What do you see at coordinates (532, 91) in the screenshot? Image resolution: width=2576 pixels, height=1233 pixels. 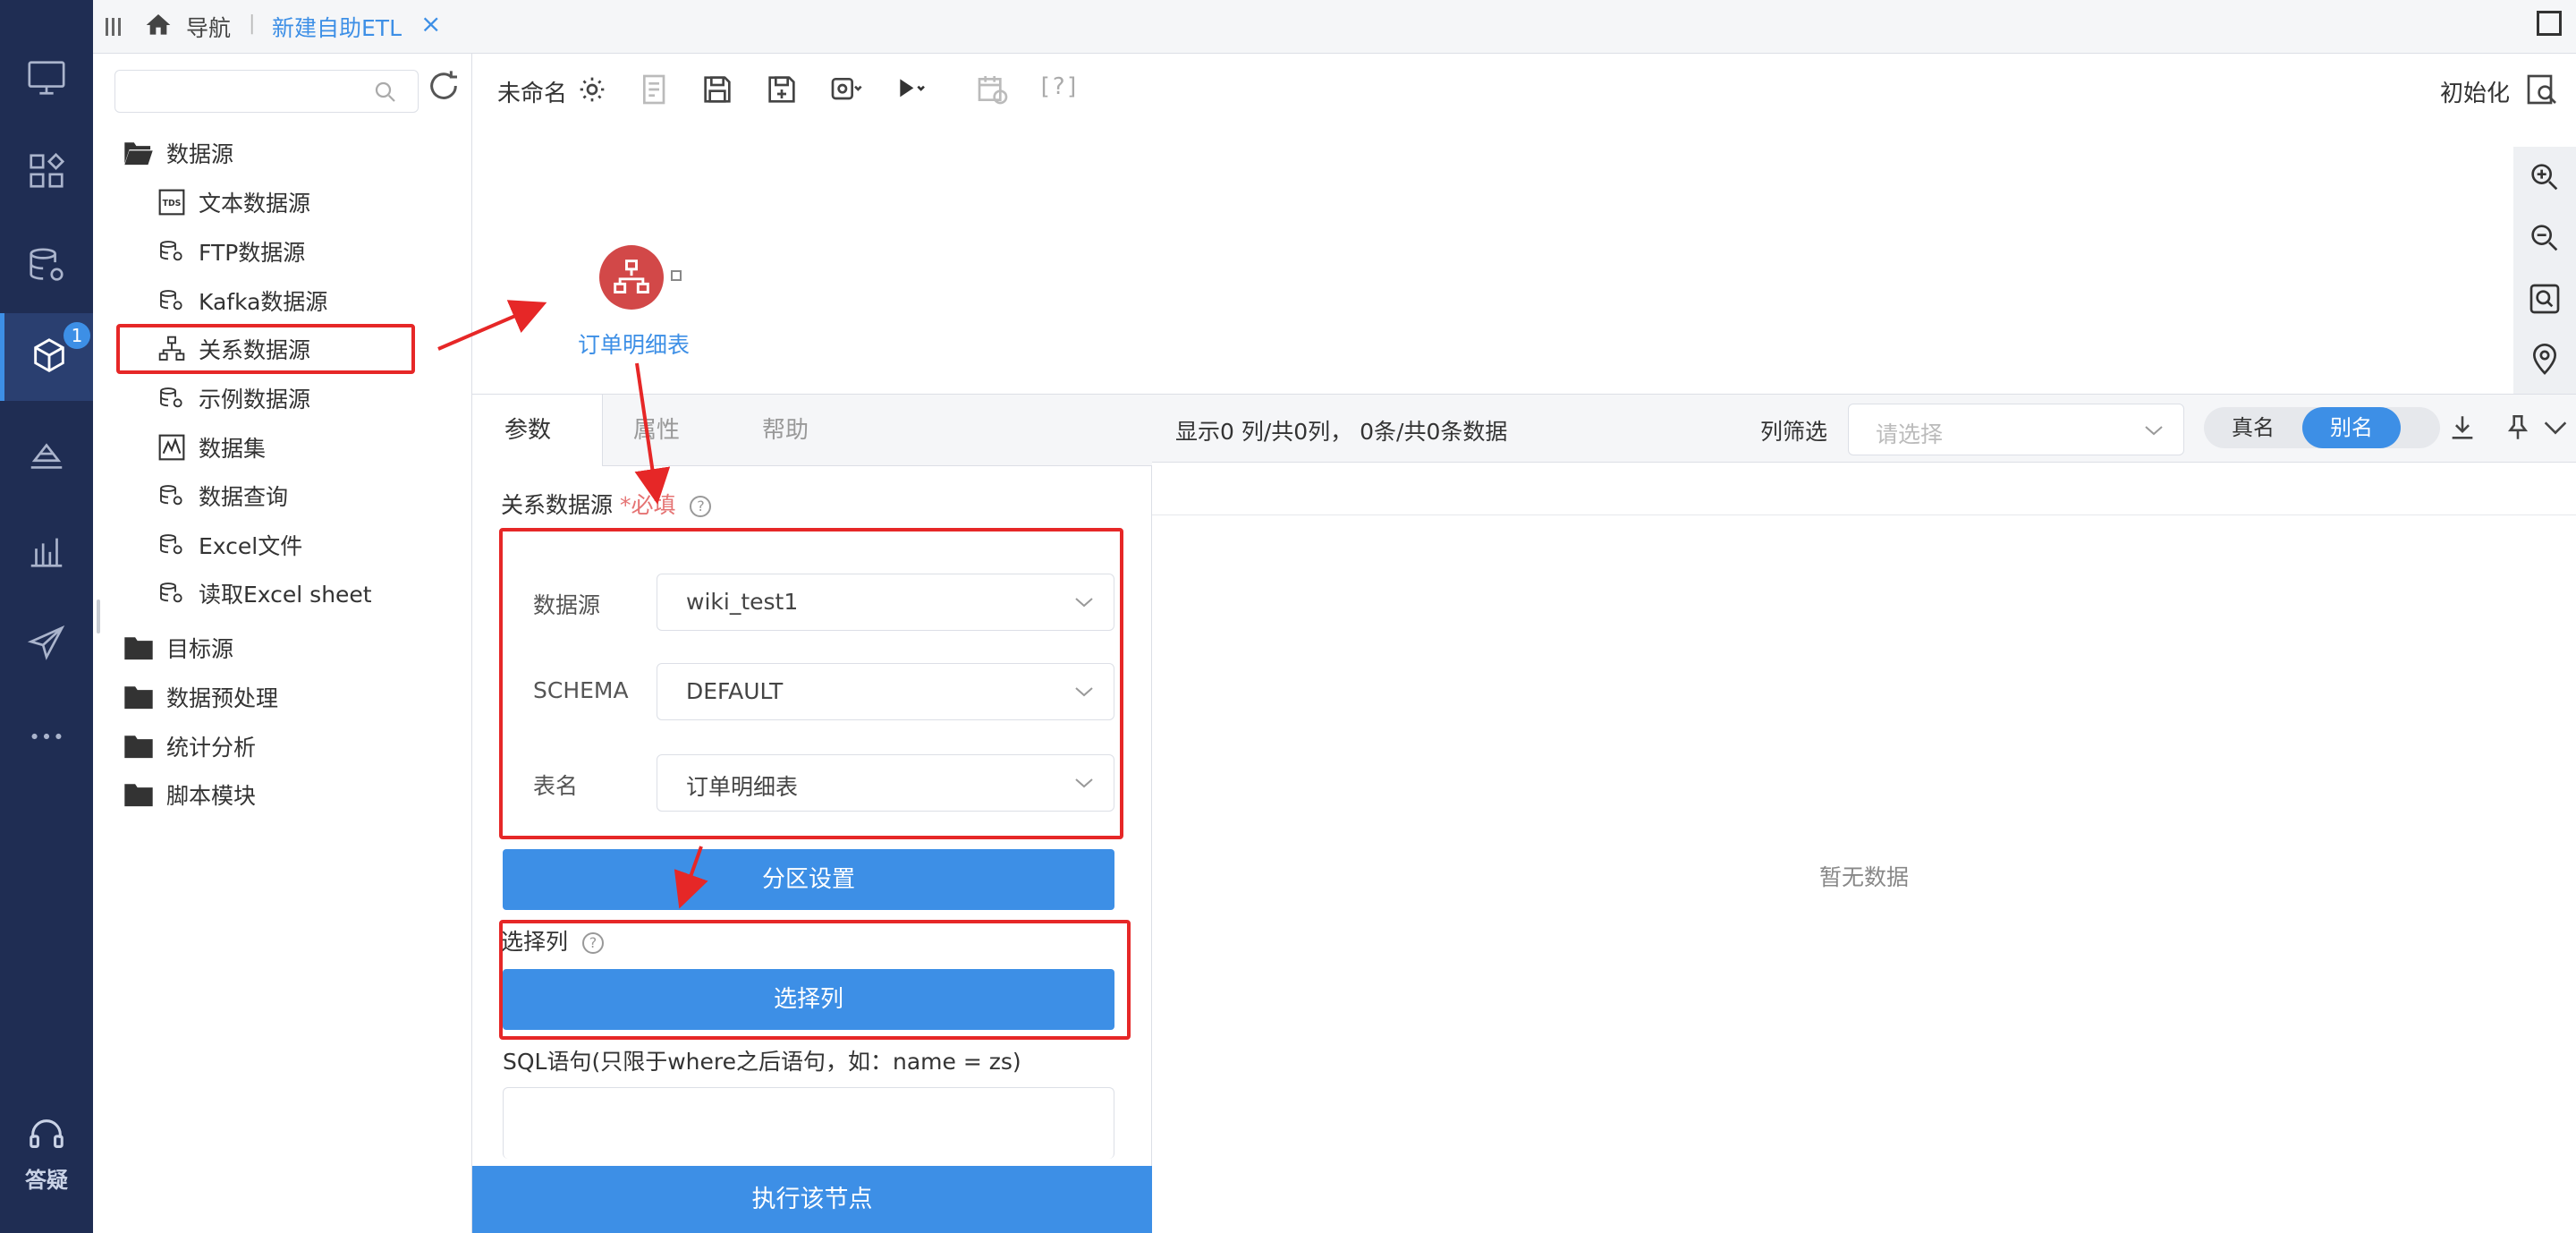 I see `flow-title: 未命名` at bounding box center [532, 91].